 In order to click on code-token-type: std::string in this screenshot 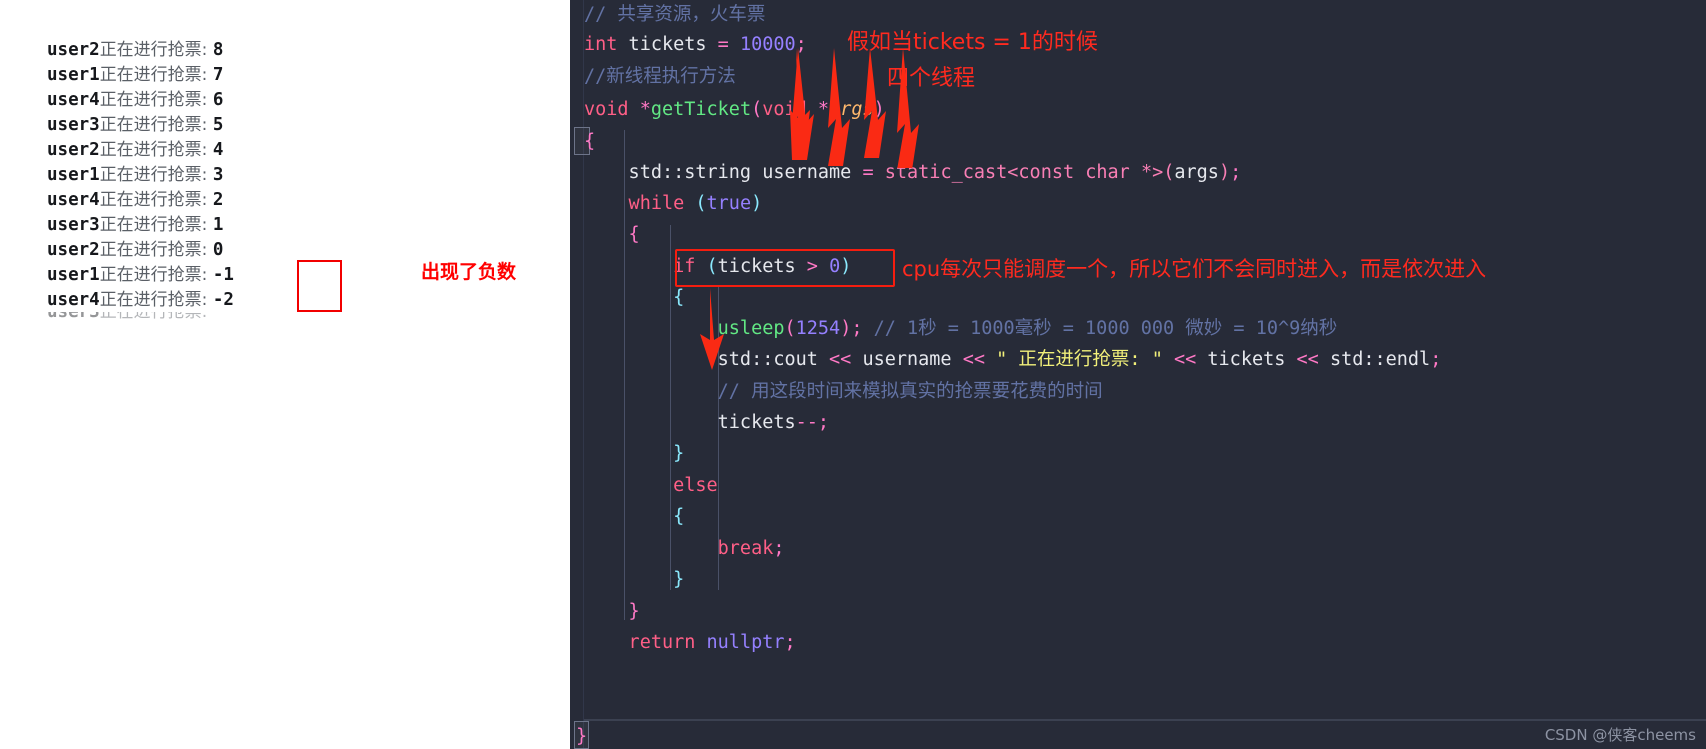, I will do `click(668, 172)`.